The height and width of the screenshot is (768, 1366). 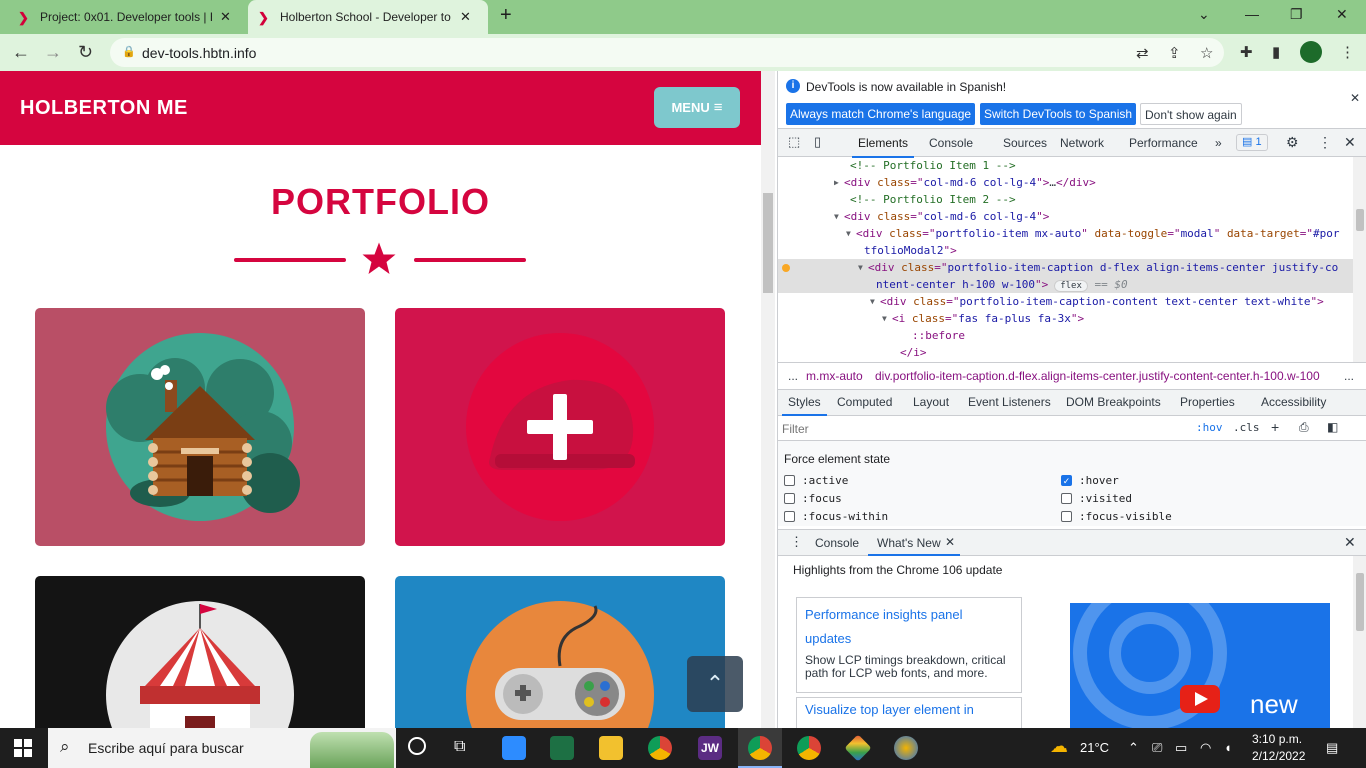 I want to click on translate-icon: ⇄, so click(x=1142, y=53).